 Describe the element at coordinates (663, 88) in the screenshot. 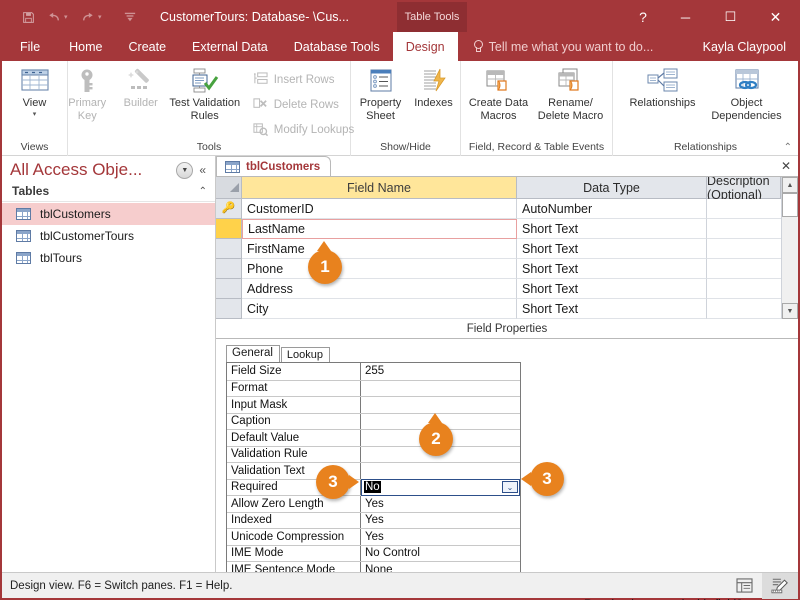

I see `relationships-button: Relationships` at that location.